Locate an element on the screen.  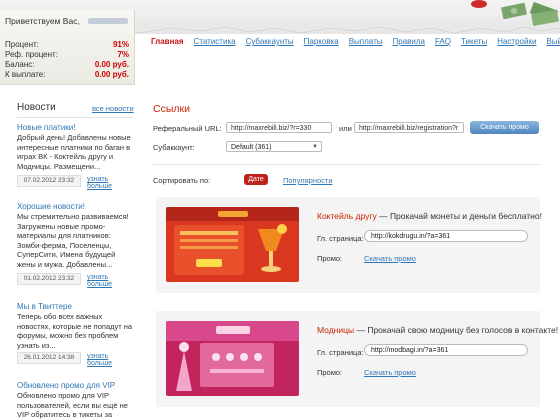
sort-label: Сортировать по: is located at coordinates (182, 180).